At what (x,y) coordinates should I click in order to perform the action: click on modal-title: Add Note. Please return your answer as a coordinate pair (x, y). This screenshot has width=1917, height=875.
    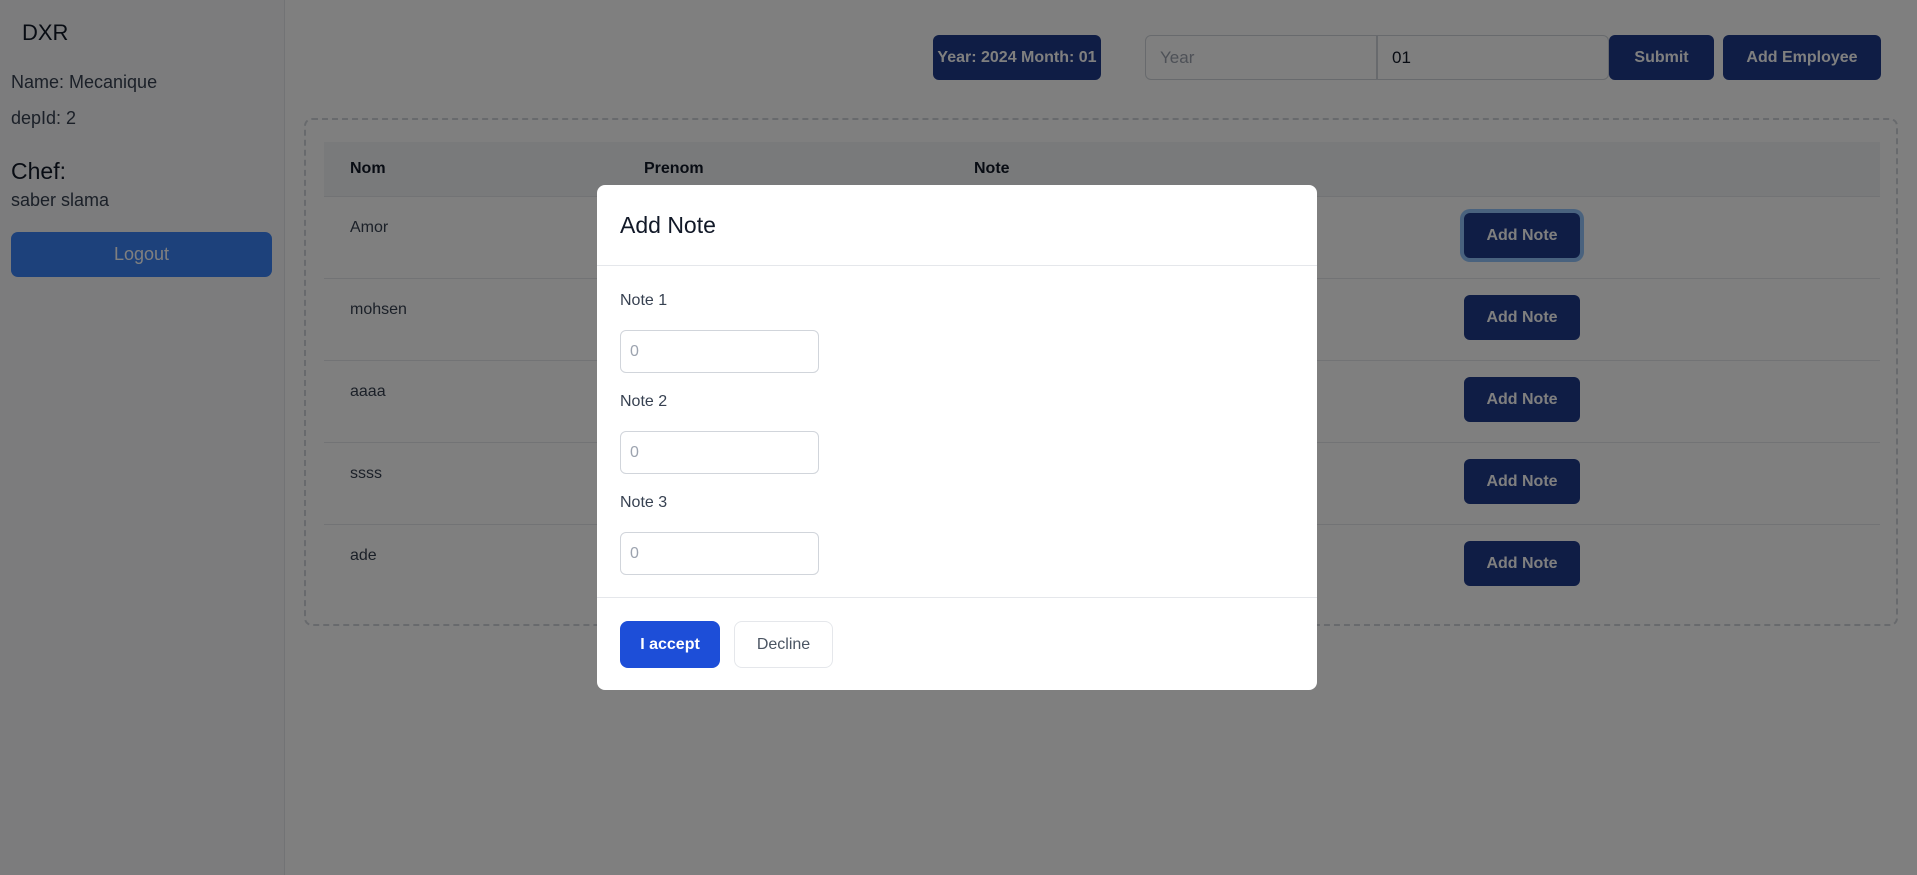
    Looking at the image, I should click on (668, 225).